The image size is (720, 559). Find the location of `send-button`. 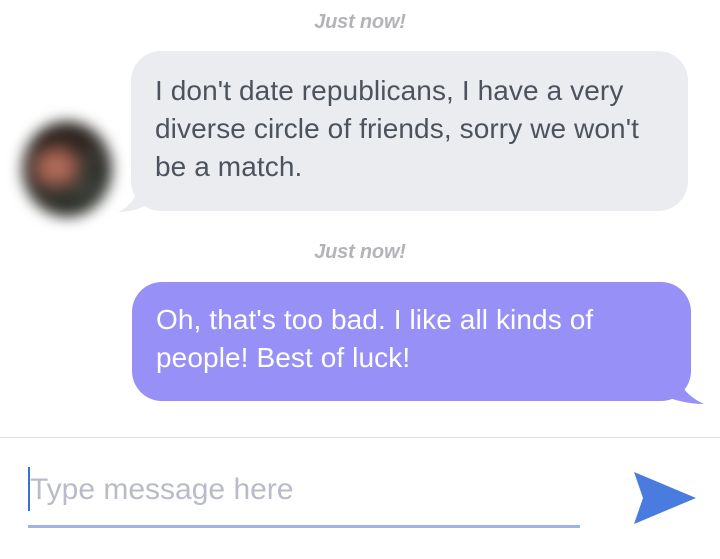

send-button is located at coordinates (663, 496).